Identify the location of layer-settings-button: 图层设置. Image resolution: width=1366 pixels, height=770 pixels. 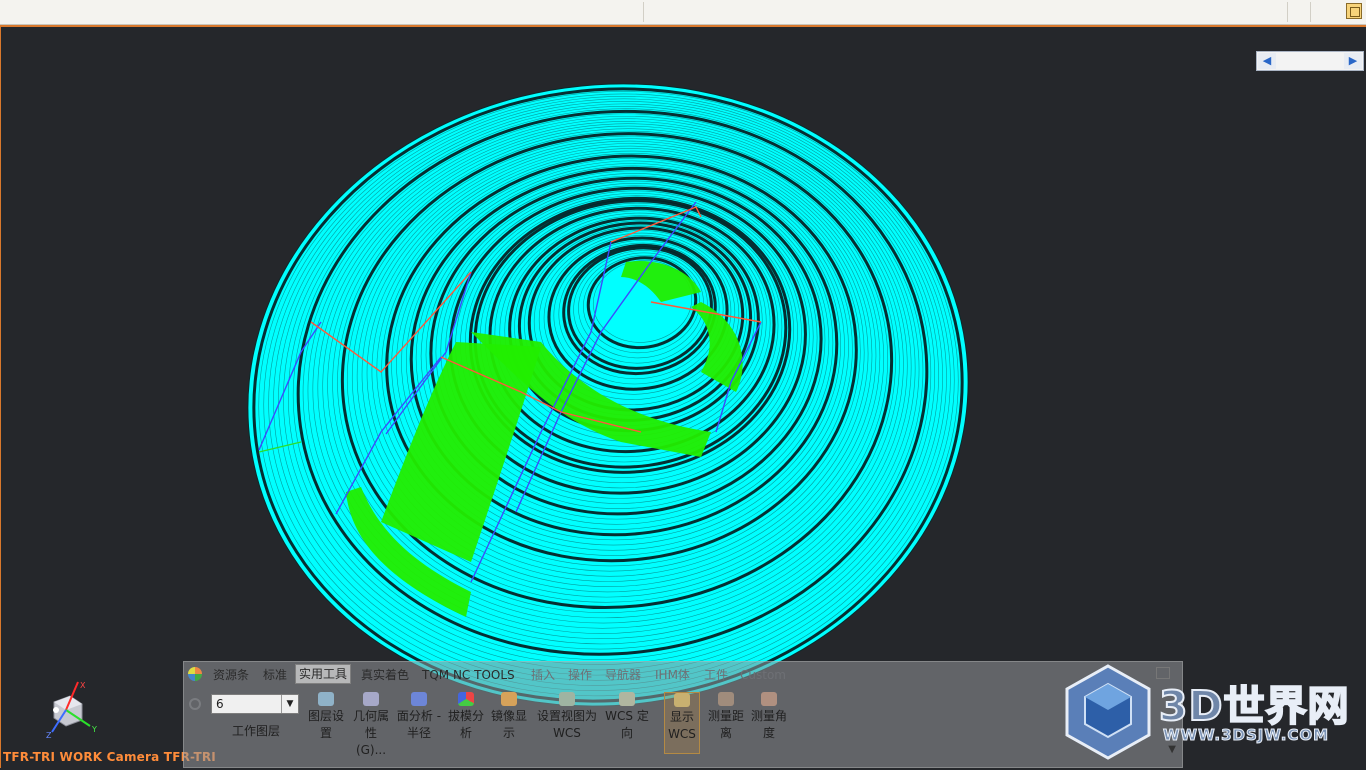
(326, 717).